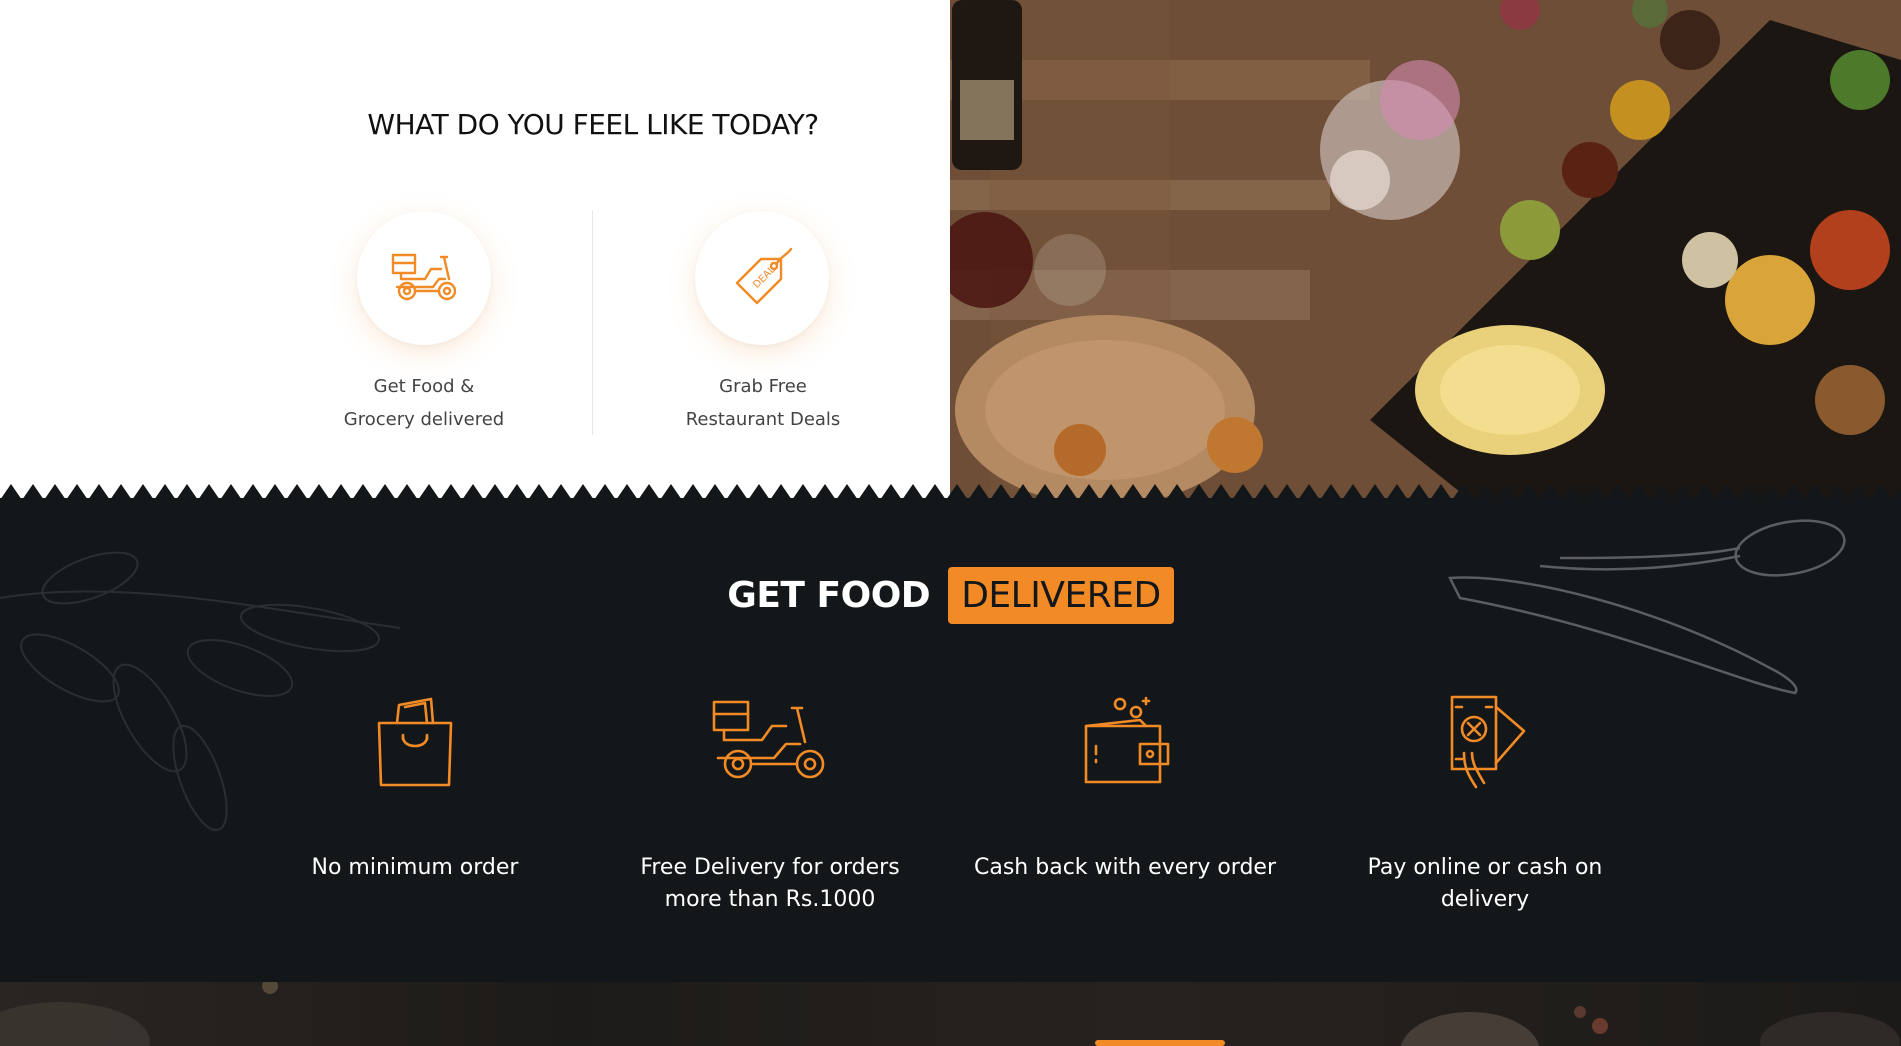 The width and height of the screenshot is (1901, 1046). I want to click on heading-badge: DELIVERED, so click(1061, 595).